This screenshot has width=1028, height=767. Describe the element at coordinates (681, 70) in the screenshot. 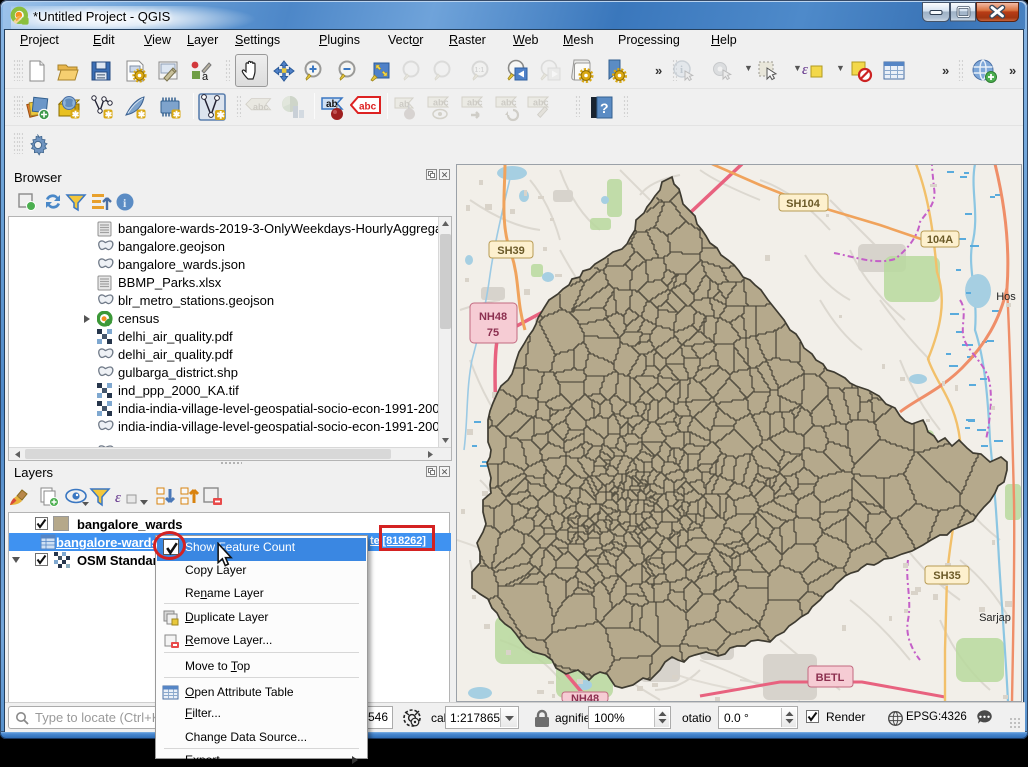

I see `svg-text: i` at that location.